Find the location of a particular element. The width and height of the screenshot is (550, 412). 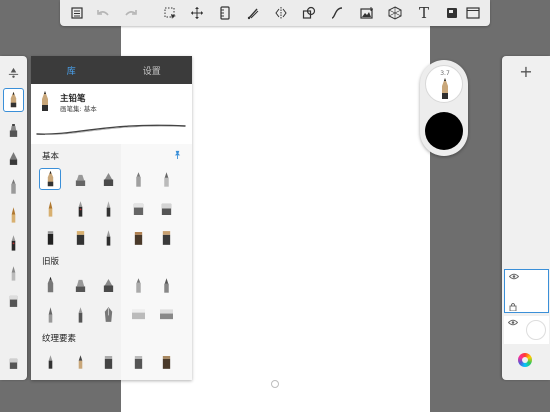

view-icon is located at coordinates (473, 13).